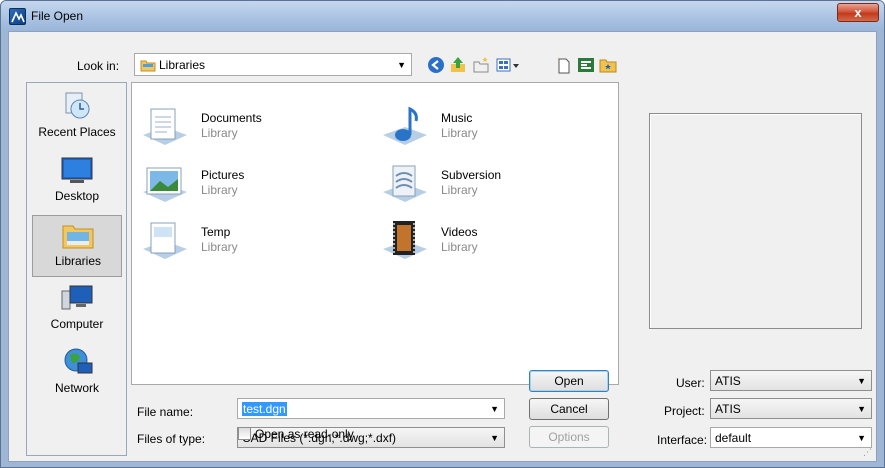 The width and height of the screenshot is (885, 468). What do you see at coordinates (77, 170) in the screenshot?
I see `desktop-icon` at bounding box center [77, 170].